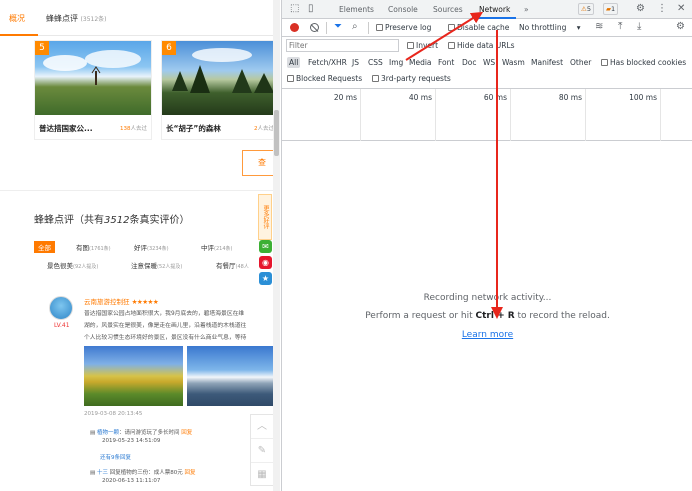 The image size is (692, 491). What do you see at coordinates (446, 62) in the screenshot?
I see `type-filter-font: Font` at bounding box center [446, 62].